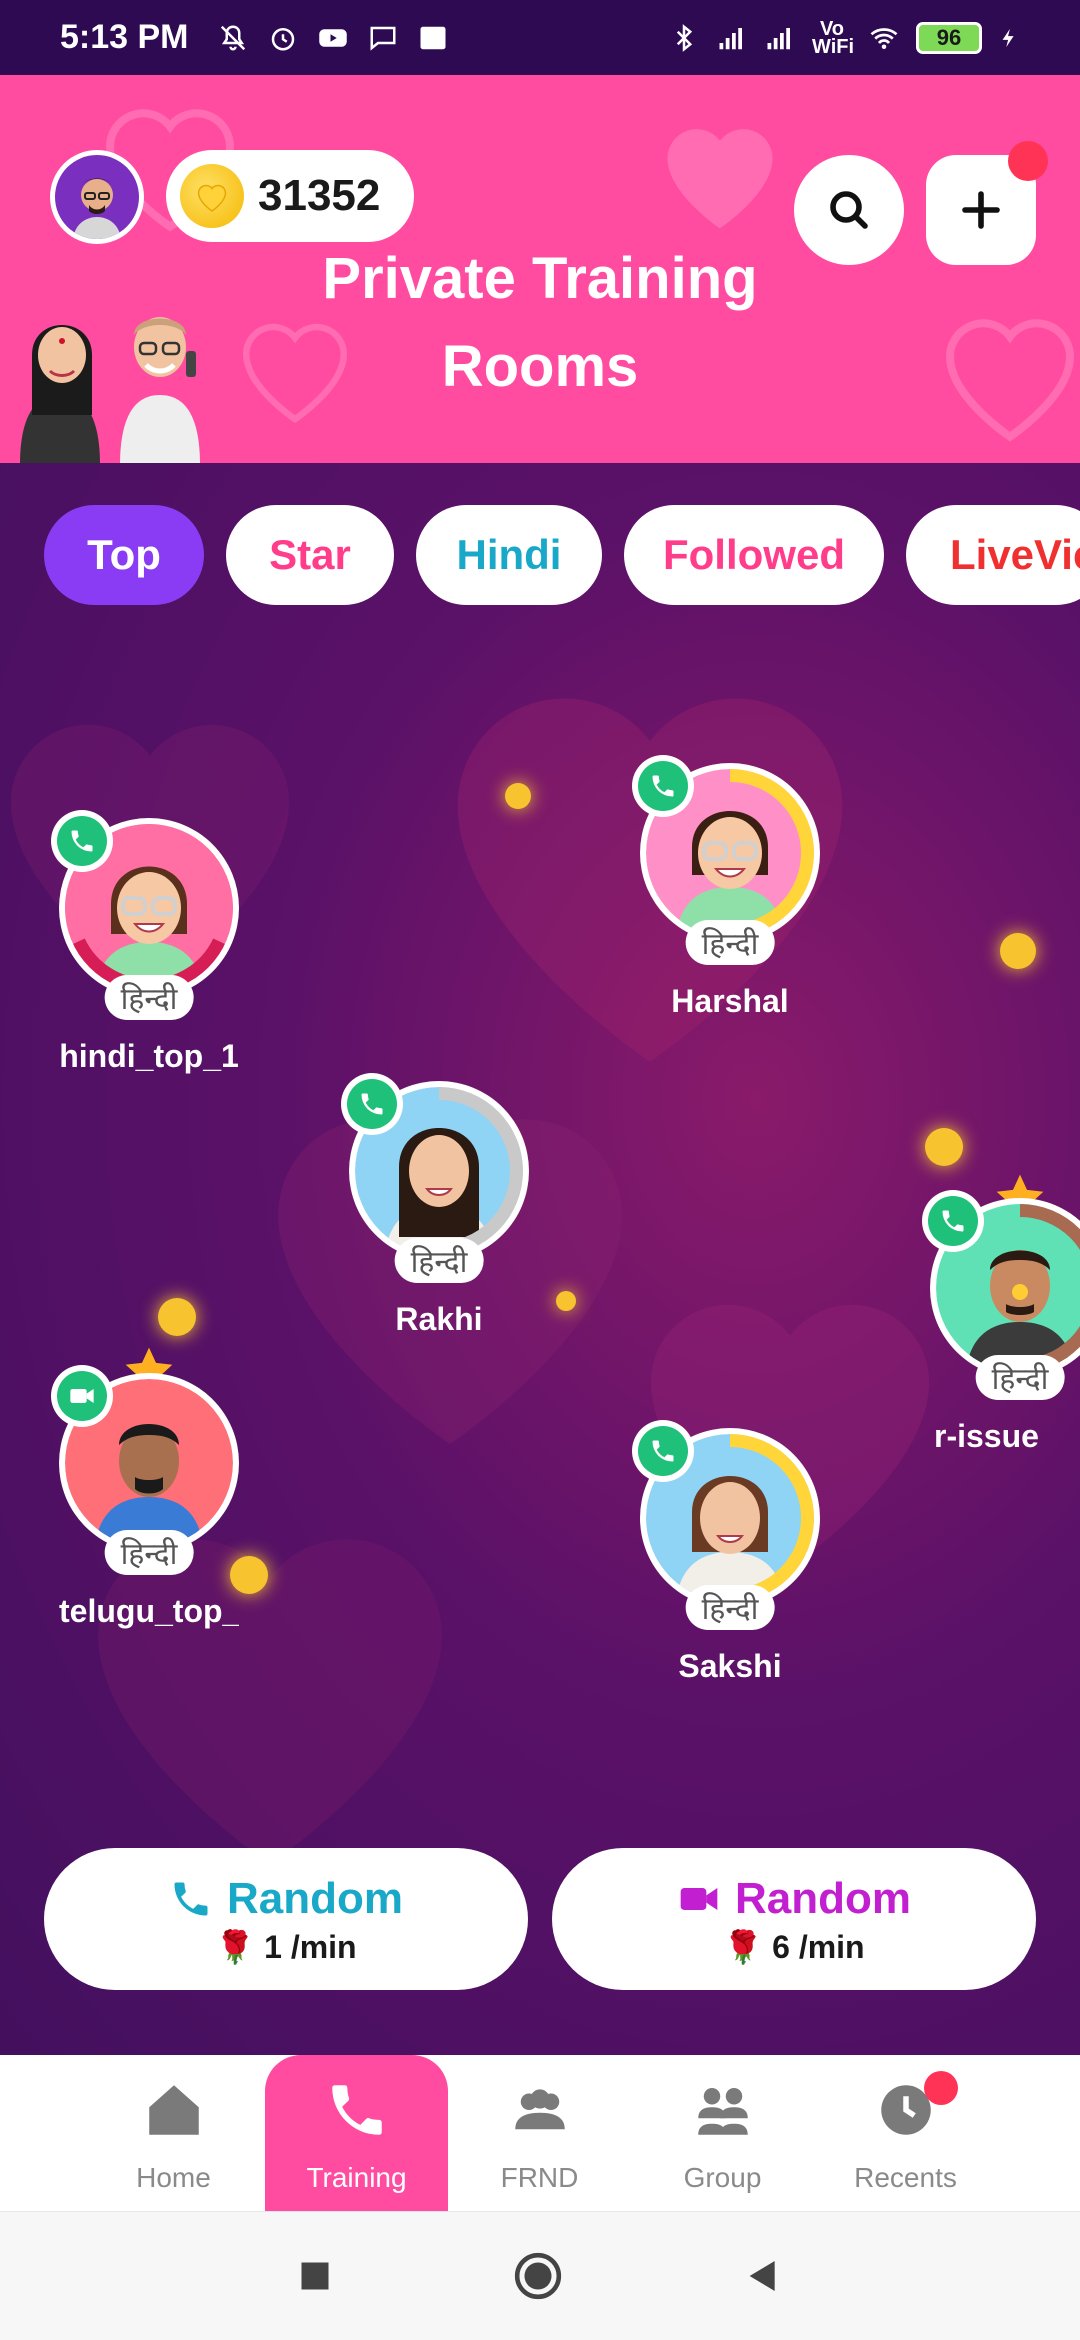  What do you see at coordinates (722, 2177) in the screenshot?
I see `nav-label: Group` at bounding box center [722, 2177].